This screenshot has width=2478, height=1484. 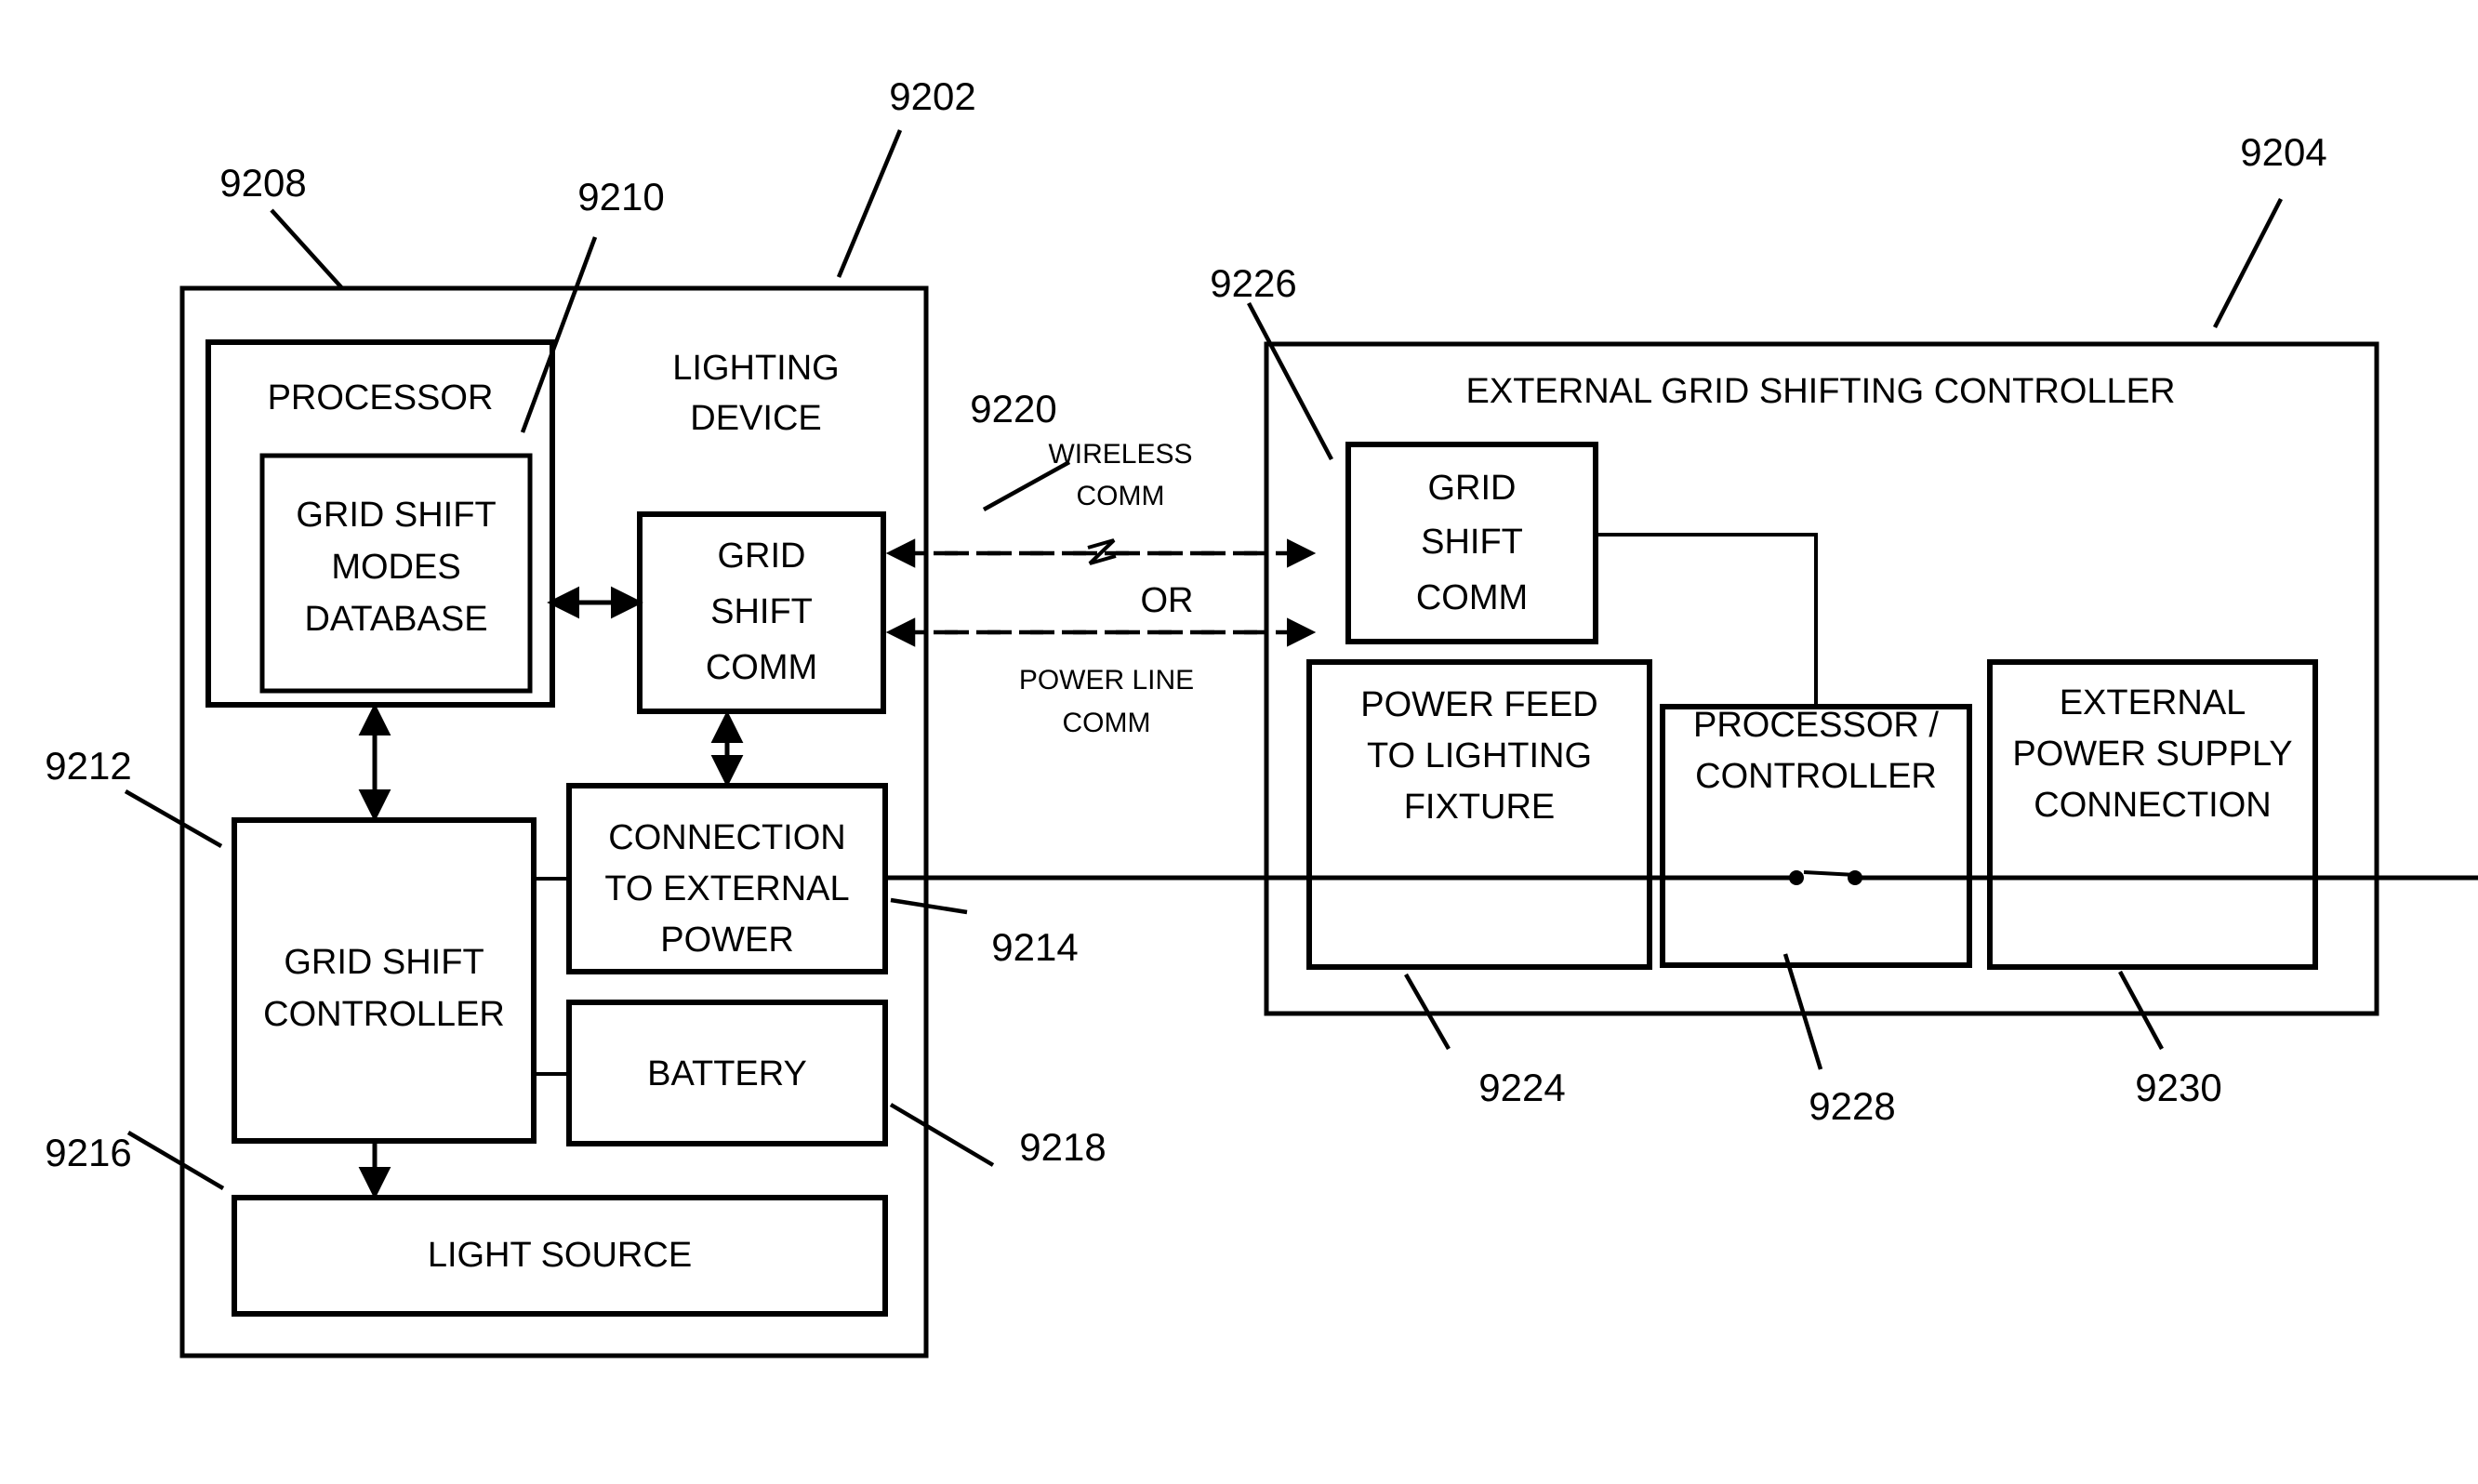 I want to click on refnum-9204: 9204, so click(x=2283, y=152).